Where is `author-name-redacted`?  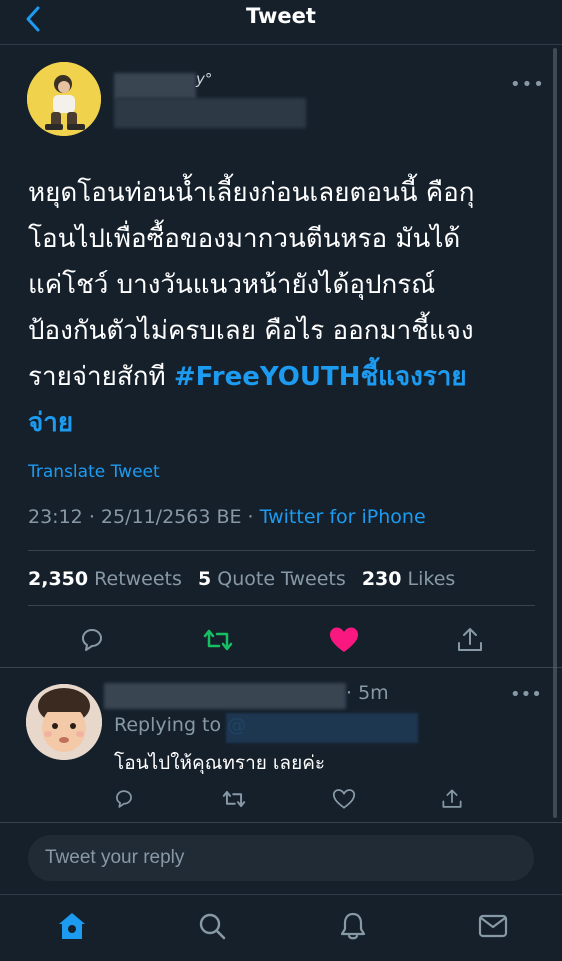 author-name-redacted is located at coordinates (155, 86).